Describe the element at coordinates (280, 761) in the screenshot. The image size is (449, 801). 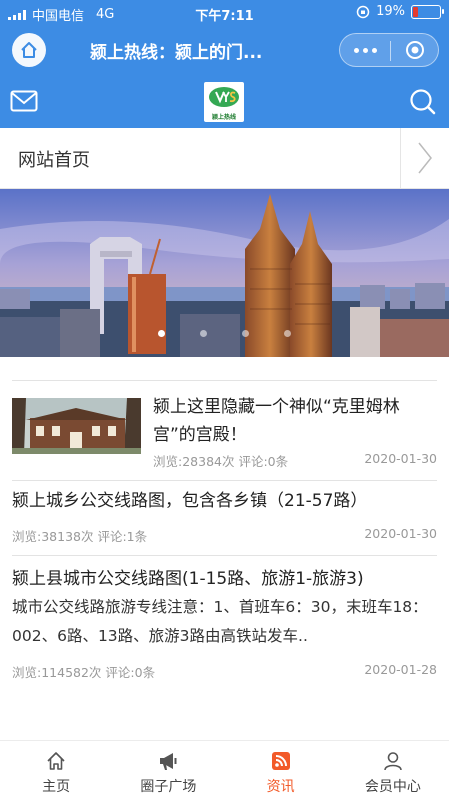
I see `rss-icon` at that location.